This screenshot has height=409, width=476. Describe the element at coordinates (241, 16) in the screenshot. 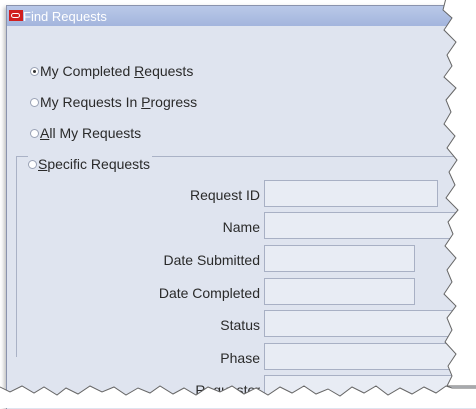

I see `title-bar: Find Requests` at that location.